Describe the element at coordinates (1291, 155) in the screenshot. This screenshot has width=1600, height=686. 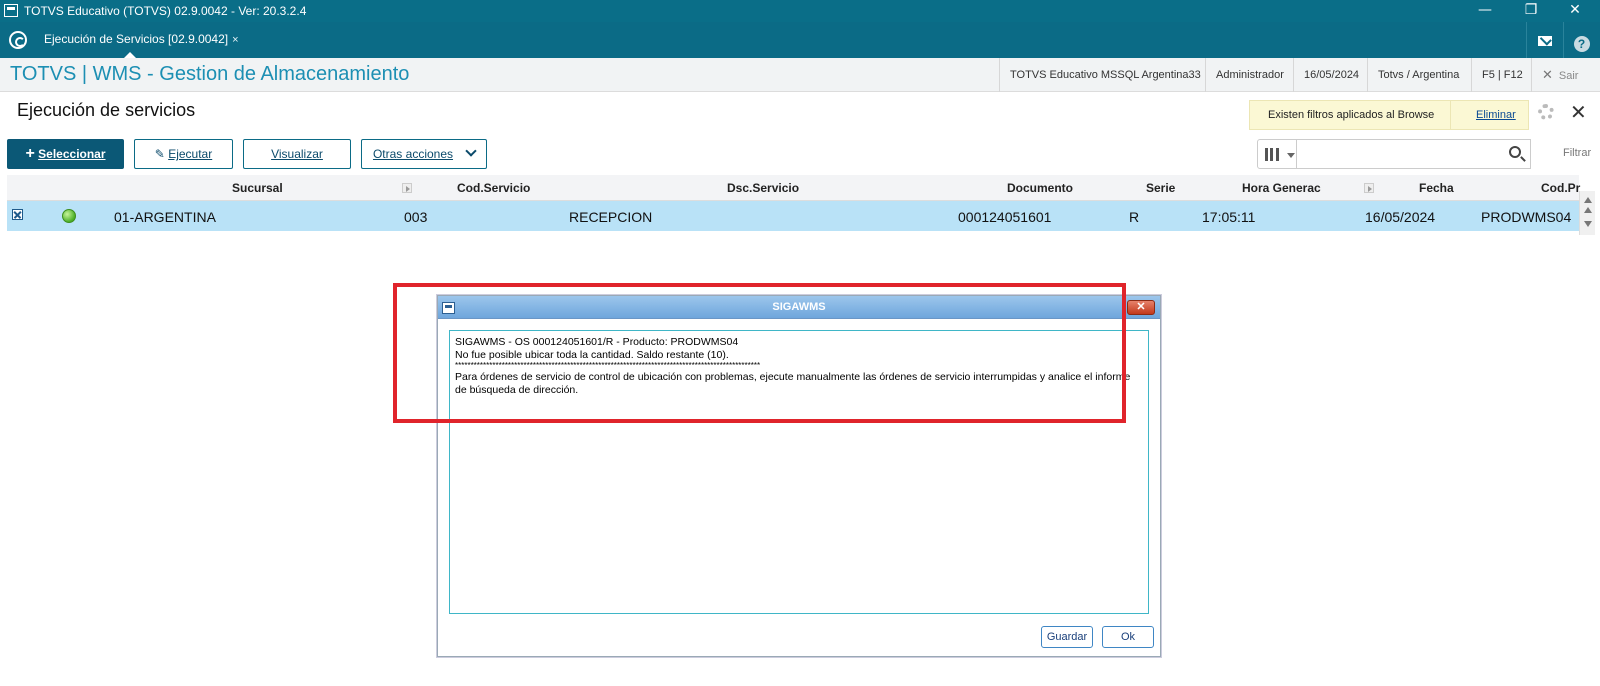
I see `caret-down-icon` at that location.